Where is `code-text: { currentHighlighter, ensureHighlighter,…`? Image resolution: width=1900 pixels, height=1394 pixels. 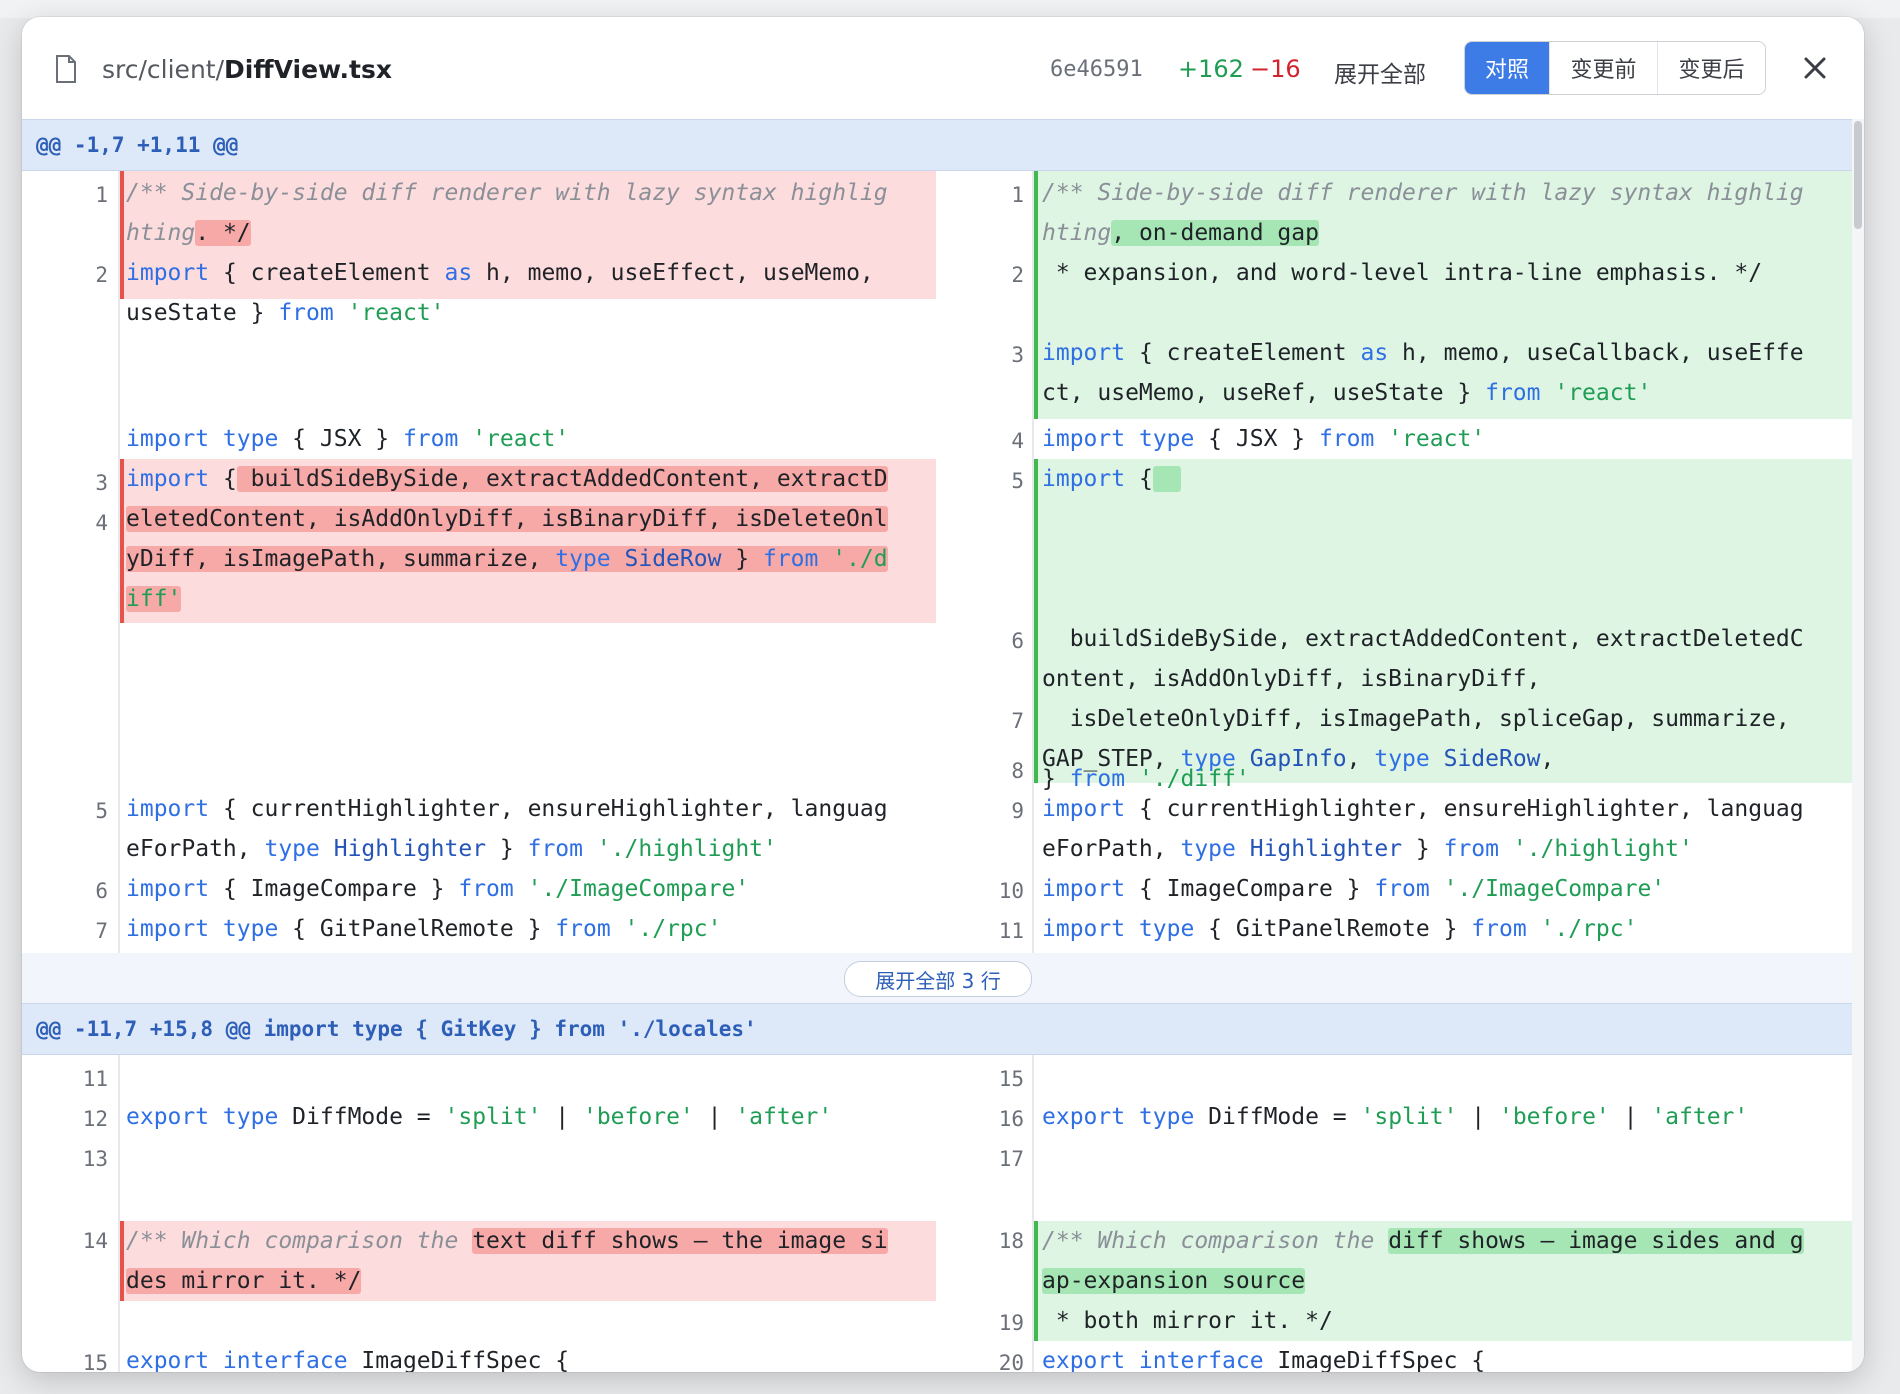 code-text: { currentHighlighter, ensureHighlighter,… is located at coordinates (1464, 809).